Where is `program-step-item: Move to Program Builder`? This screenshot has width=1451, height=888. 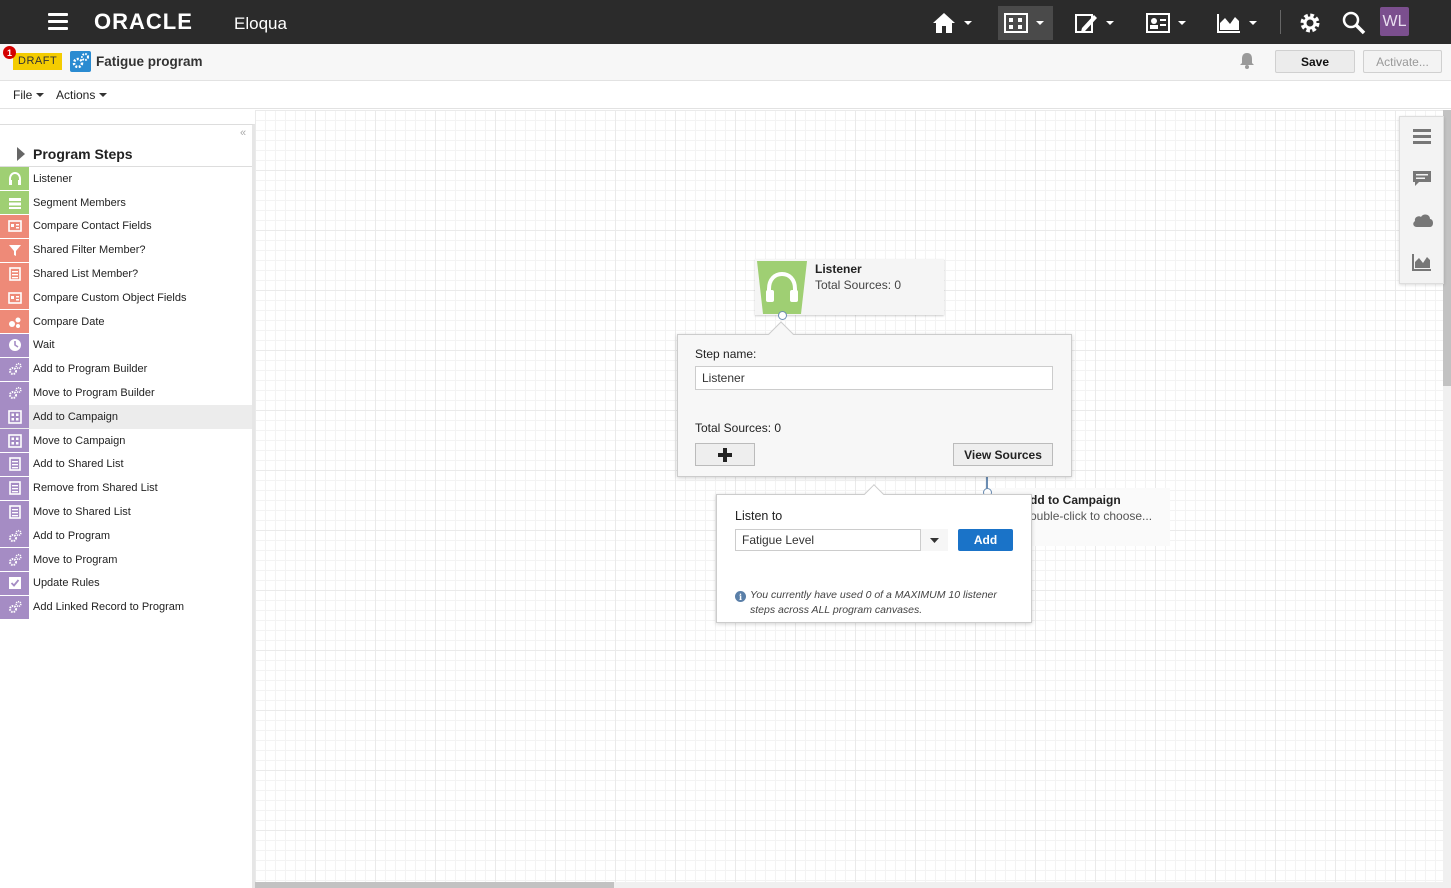
program-step-item: Move to Program Builder is located at coordinates (126, 393).